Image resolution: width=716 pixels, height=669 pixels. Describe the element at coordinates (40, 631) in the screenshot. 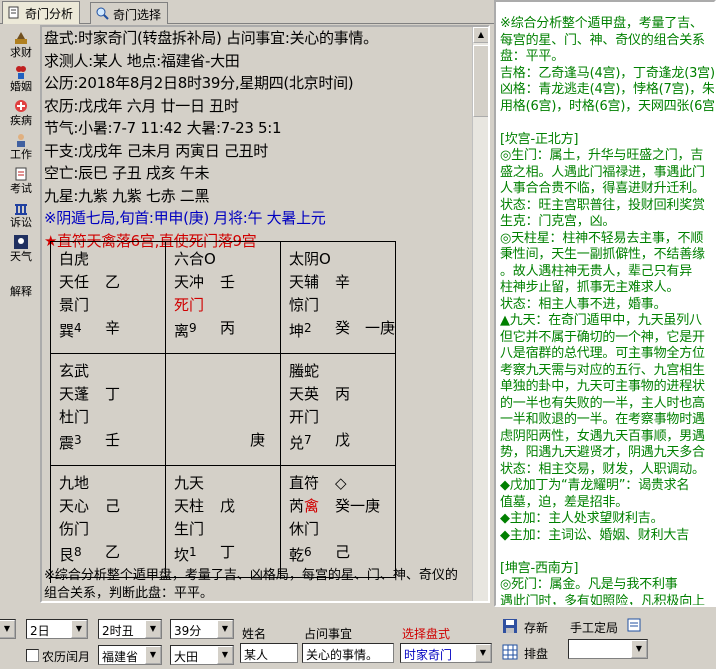

I see `day-value: 2日` at that location.